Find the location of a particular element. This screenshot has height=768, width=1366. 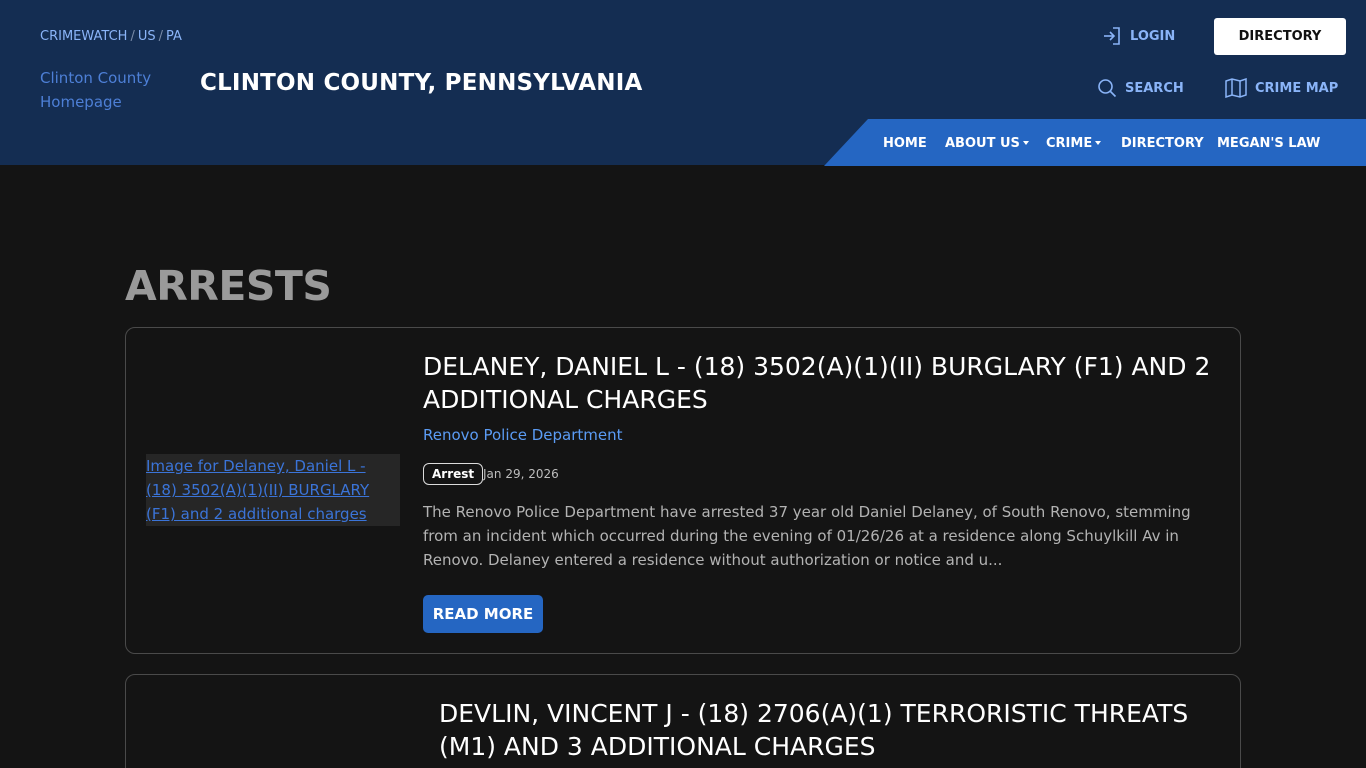

crime-map-link: CRIME MAP is located at coordinates (1281, 88).